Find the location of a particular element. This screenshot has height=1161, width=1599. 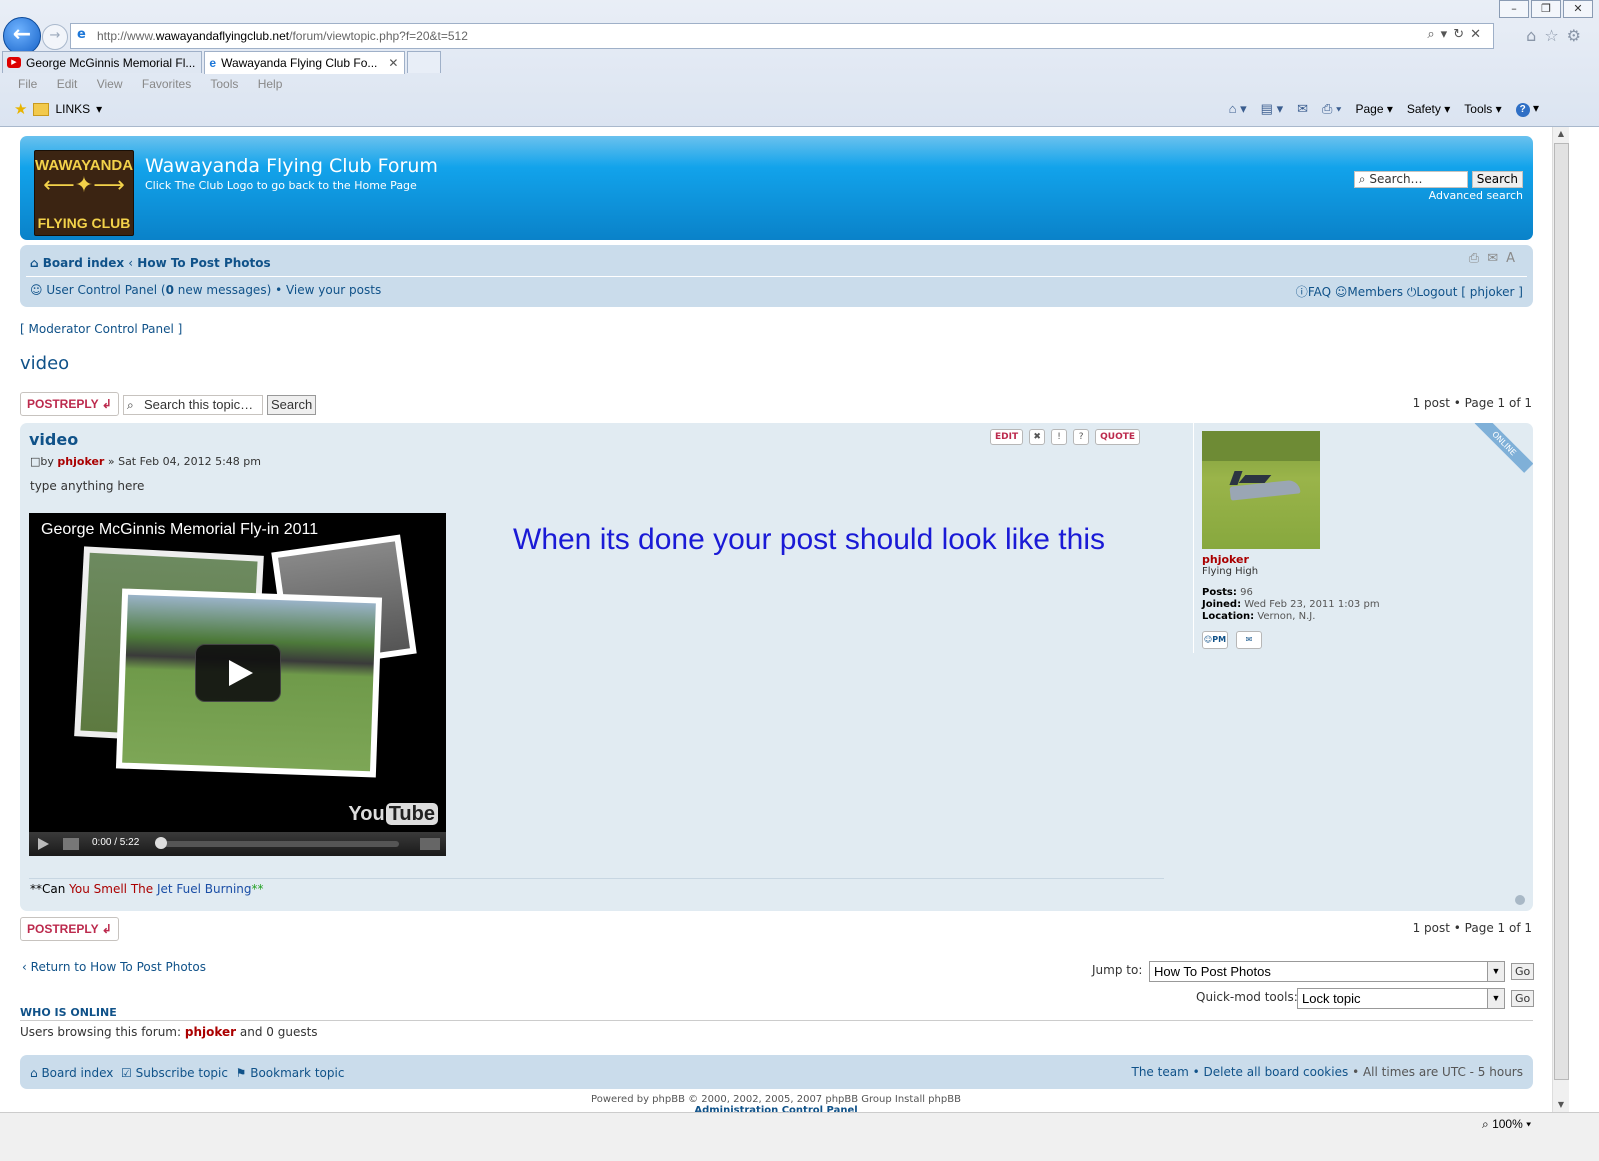

logo-emblem-icon: ⟵✦⟶ is located at coordinates (84, 185).